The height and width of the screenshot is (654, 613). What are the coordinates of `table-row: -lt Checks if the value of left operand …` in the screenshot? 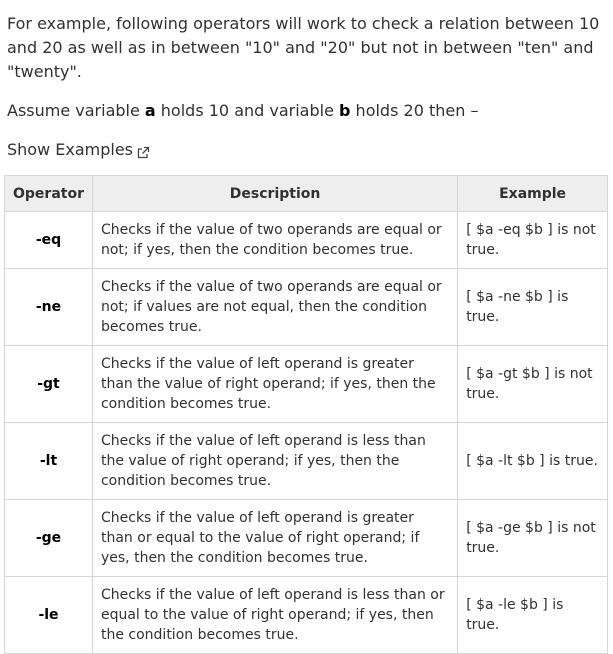 It's located at (306, 461).